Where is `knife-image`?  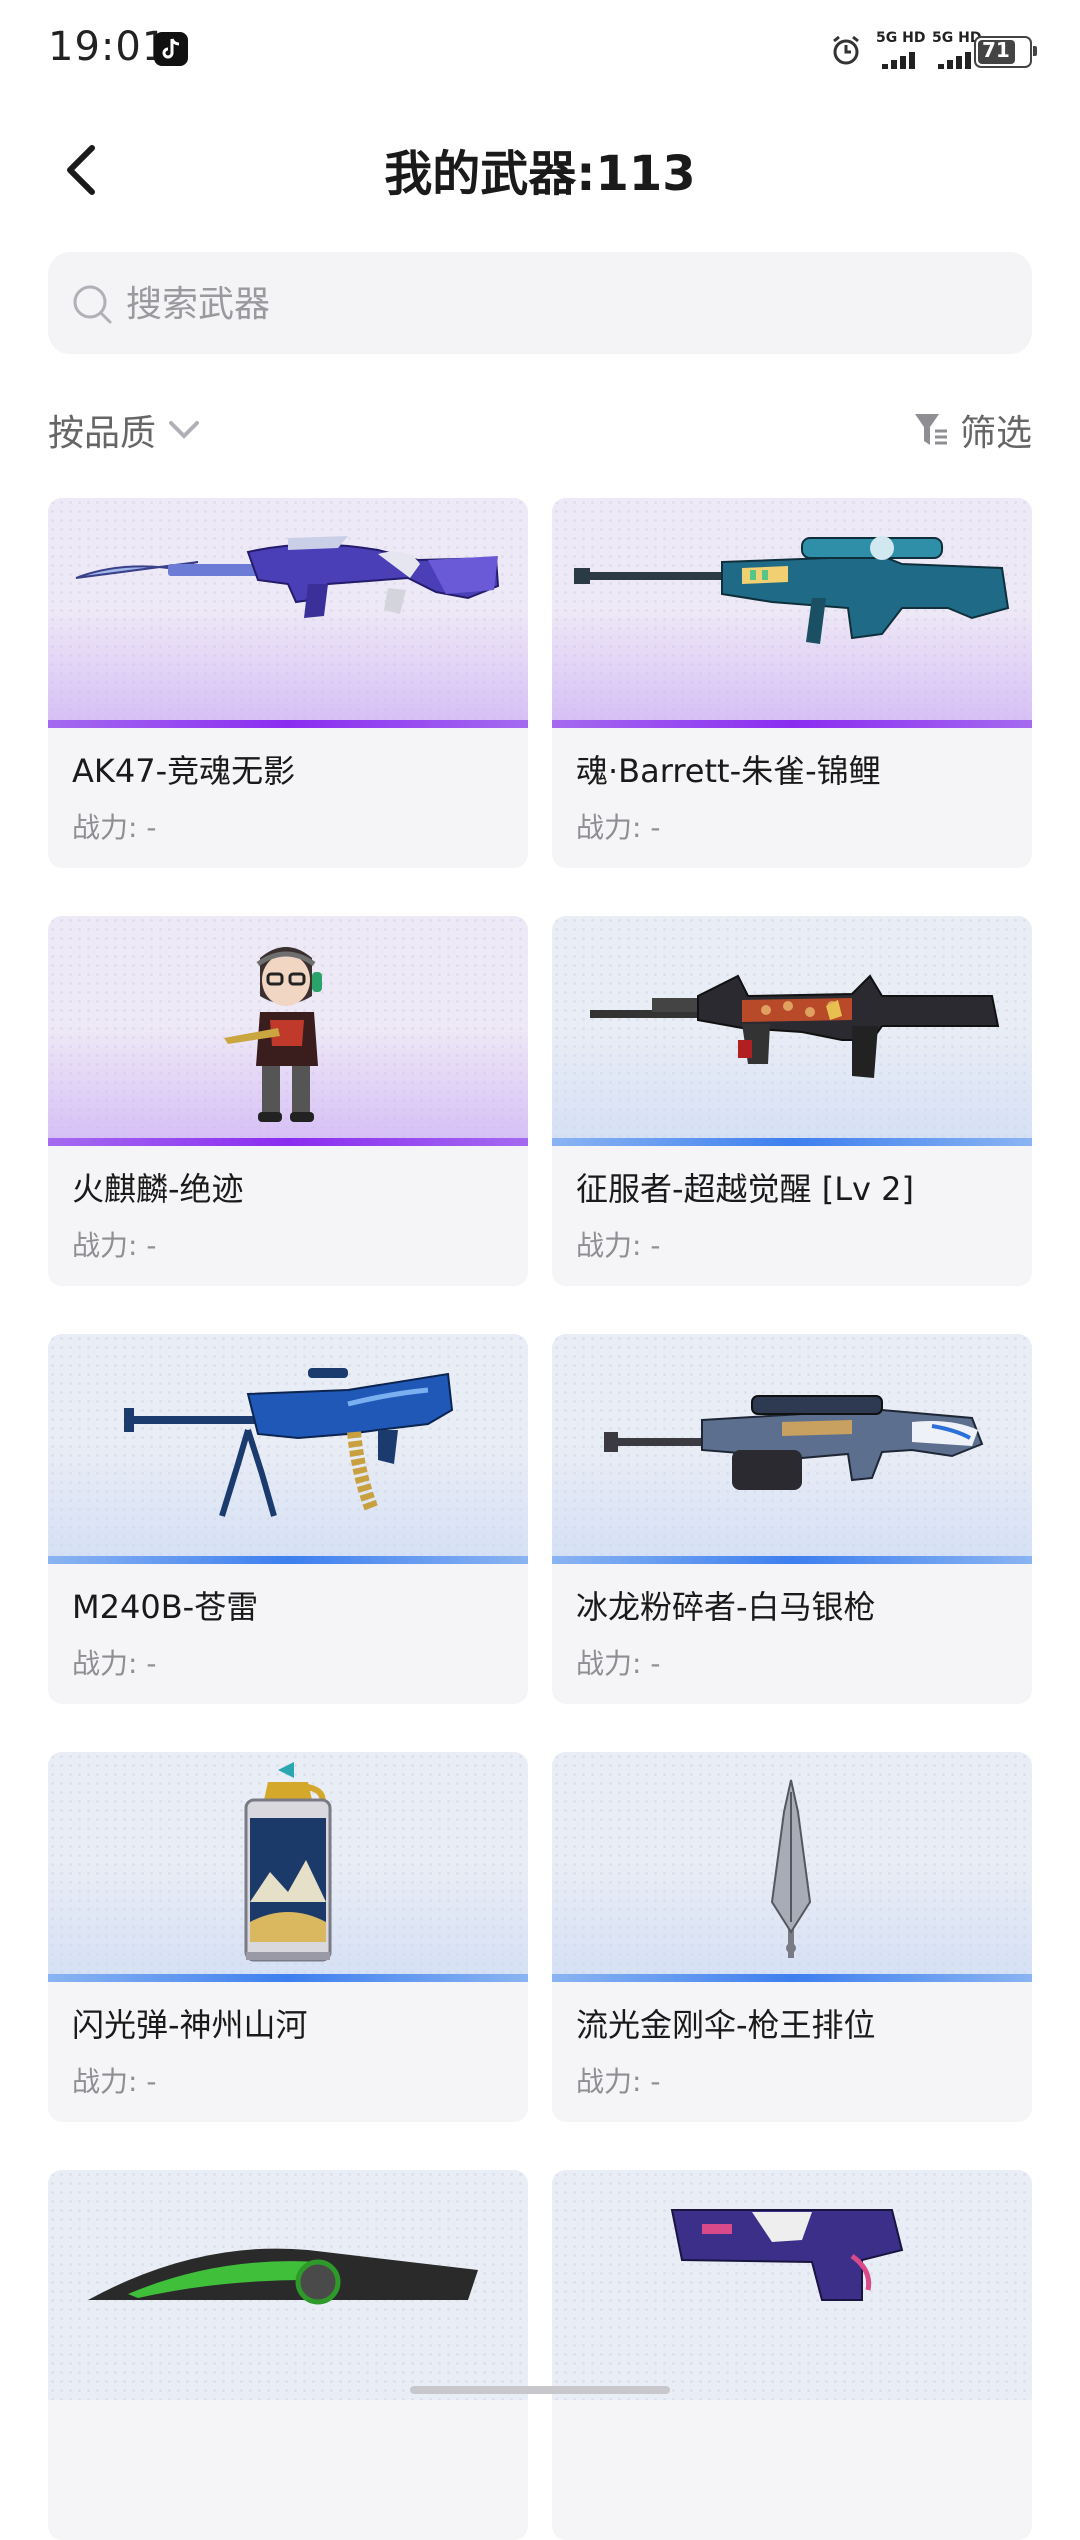 knife-image is located at coordinates (283, 2276).